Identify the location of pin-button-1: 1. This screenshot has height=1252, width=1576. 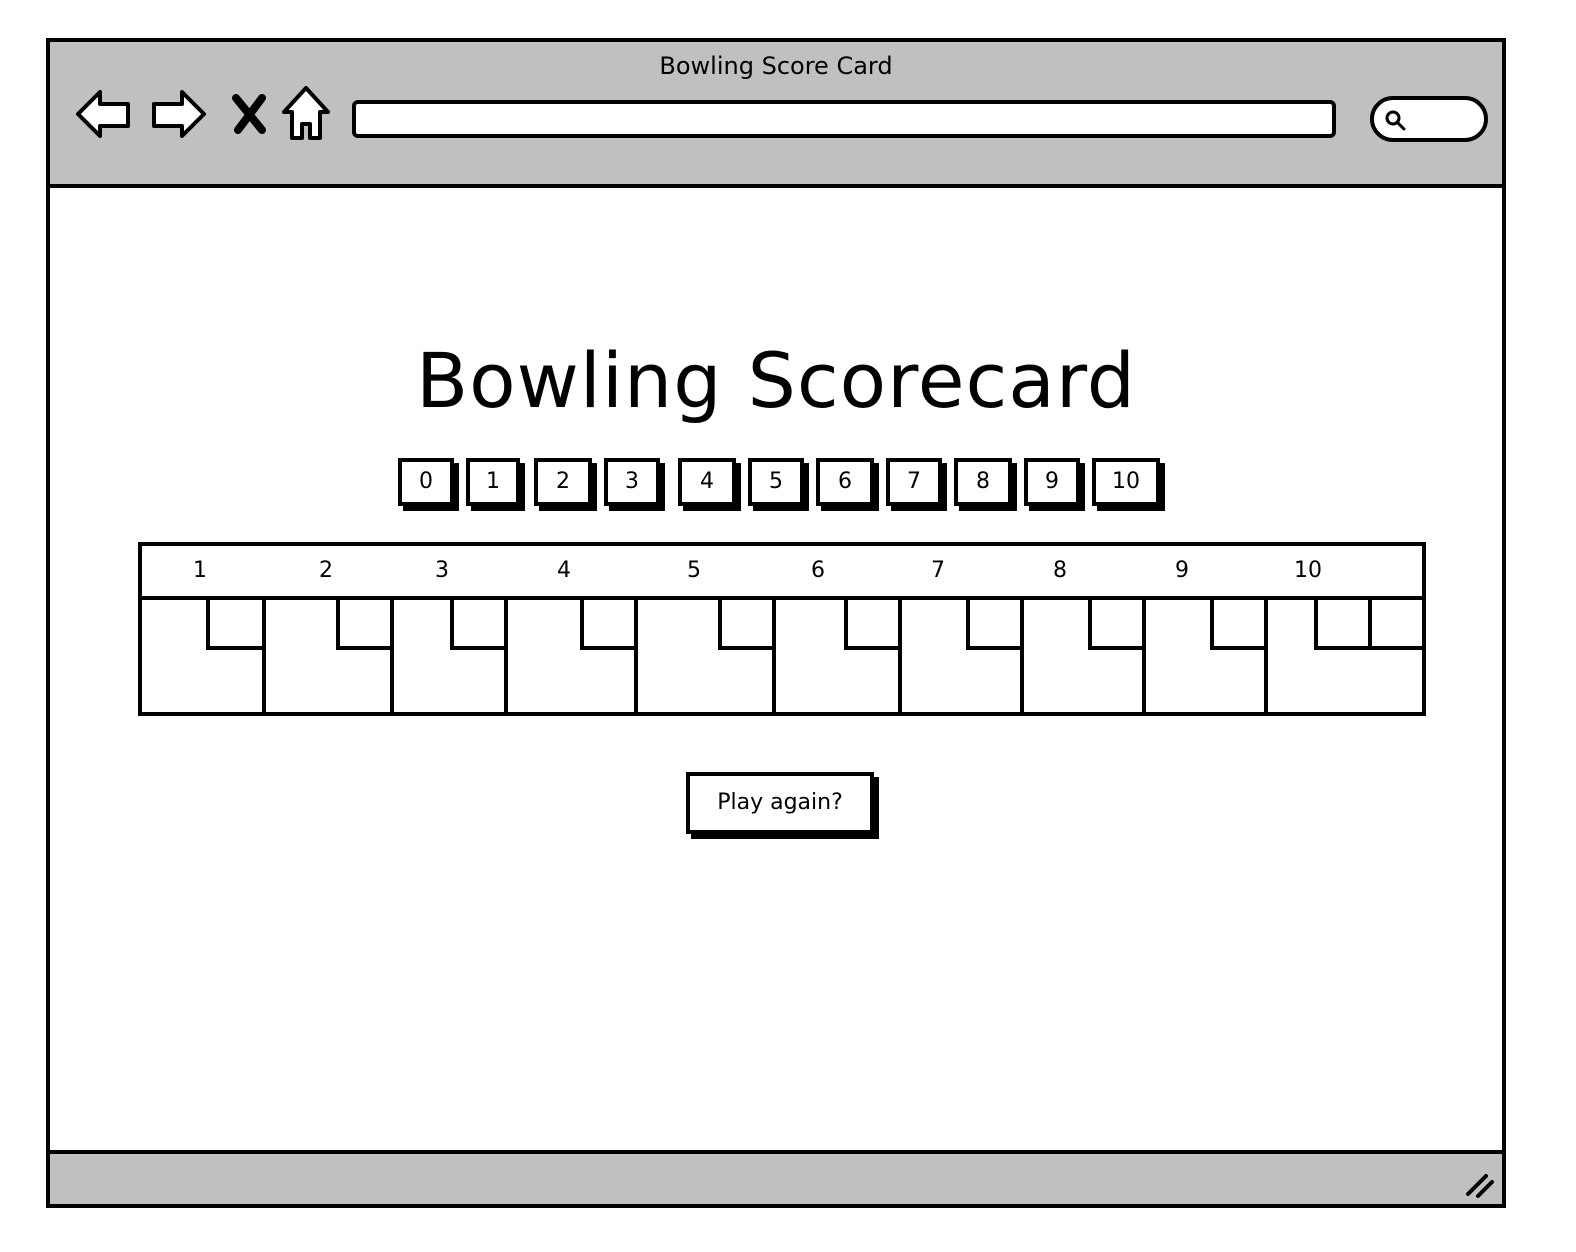
(493, 482).